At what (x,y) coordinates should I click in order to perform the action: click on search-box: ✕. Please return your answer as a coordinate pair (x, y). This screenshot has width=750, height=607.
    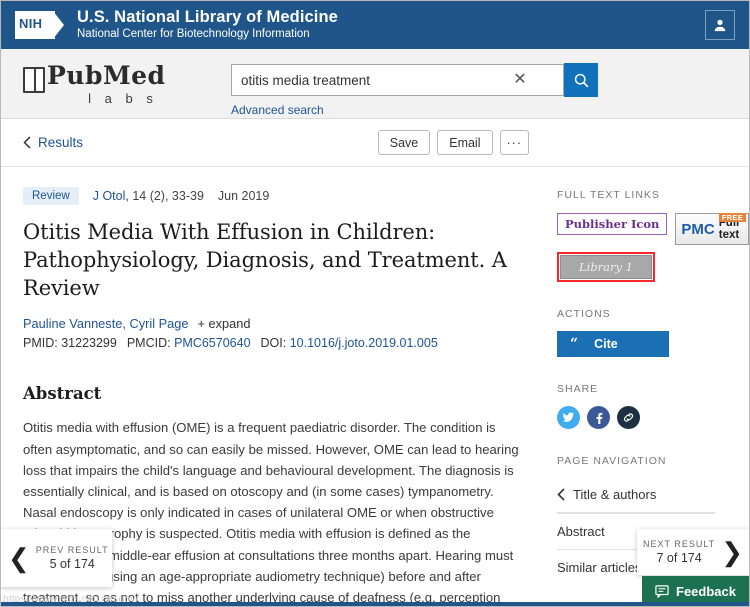
    Looking at the image, I should click on (397, 80).